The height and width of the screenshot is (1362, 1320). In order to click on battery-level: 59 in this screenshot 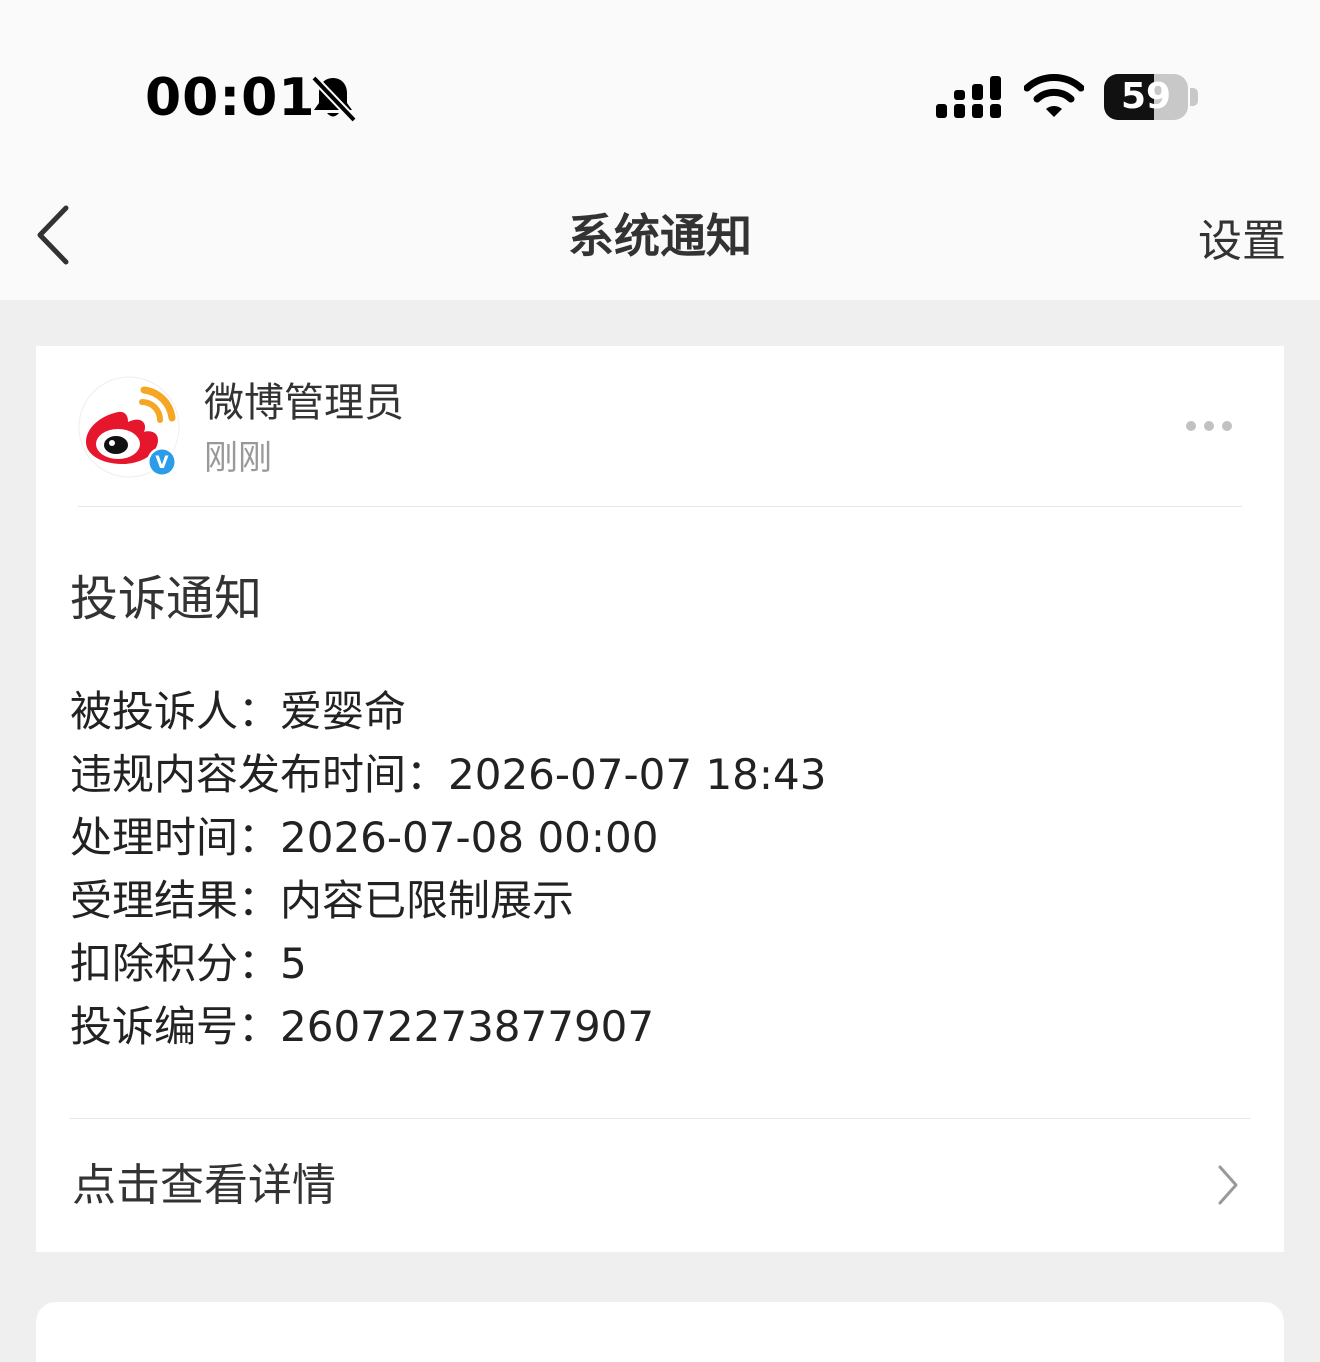, I will do `click(1146, 96)`.